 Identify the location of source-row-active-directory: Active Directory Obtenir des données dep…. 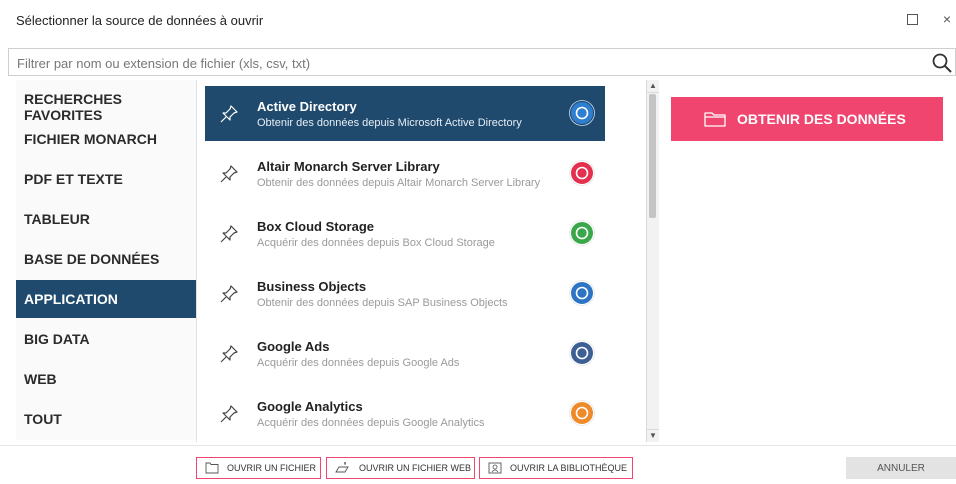
(405, 113).